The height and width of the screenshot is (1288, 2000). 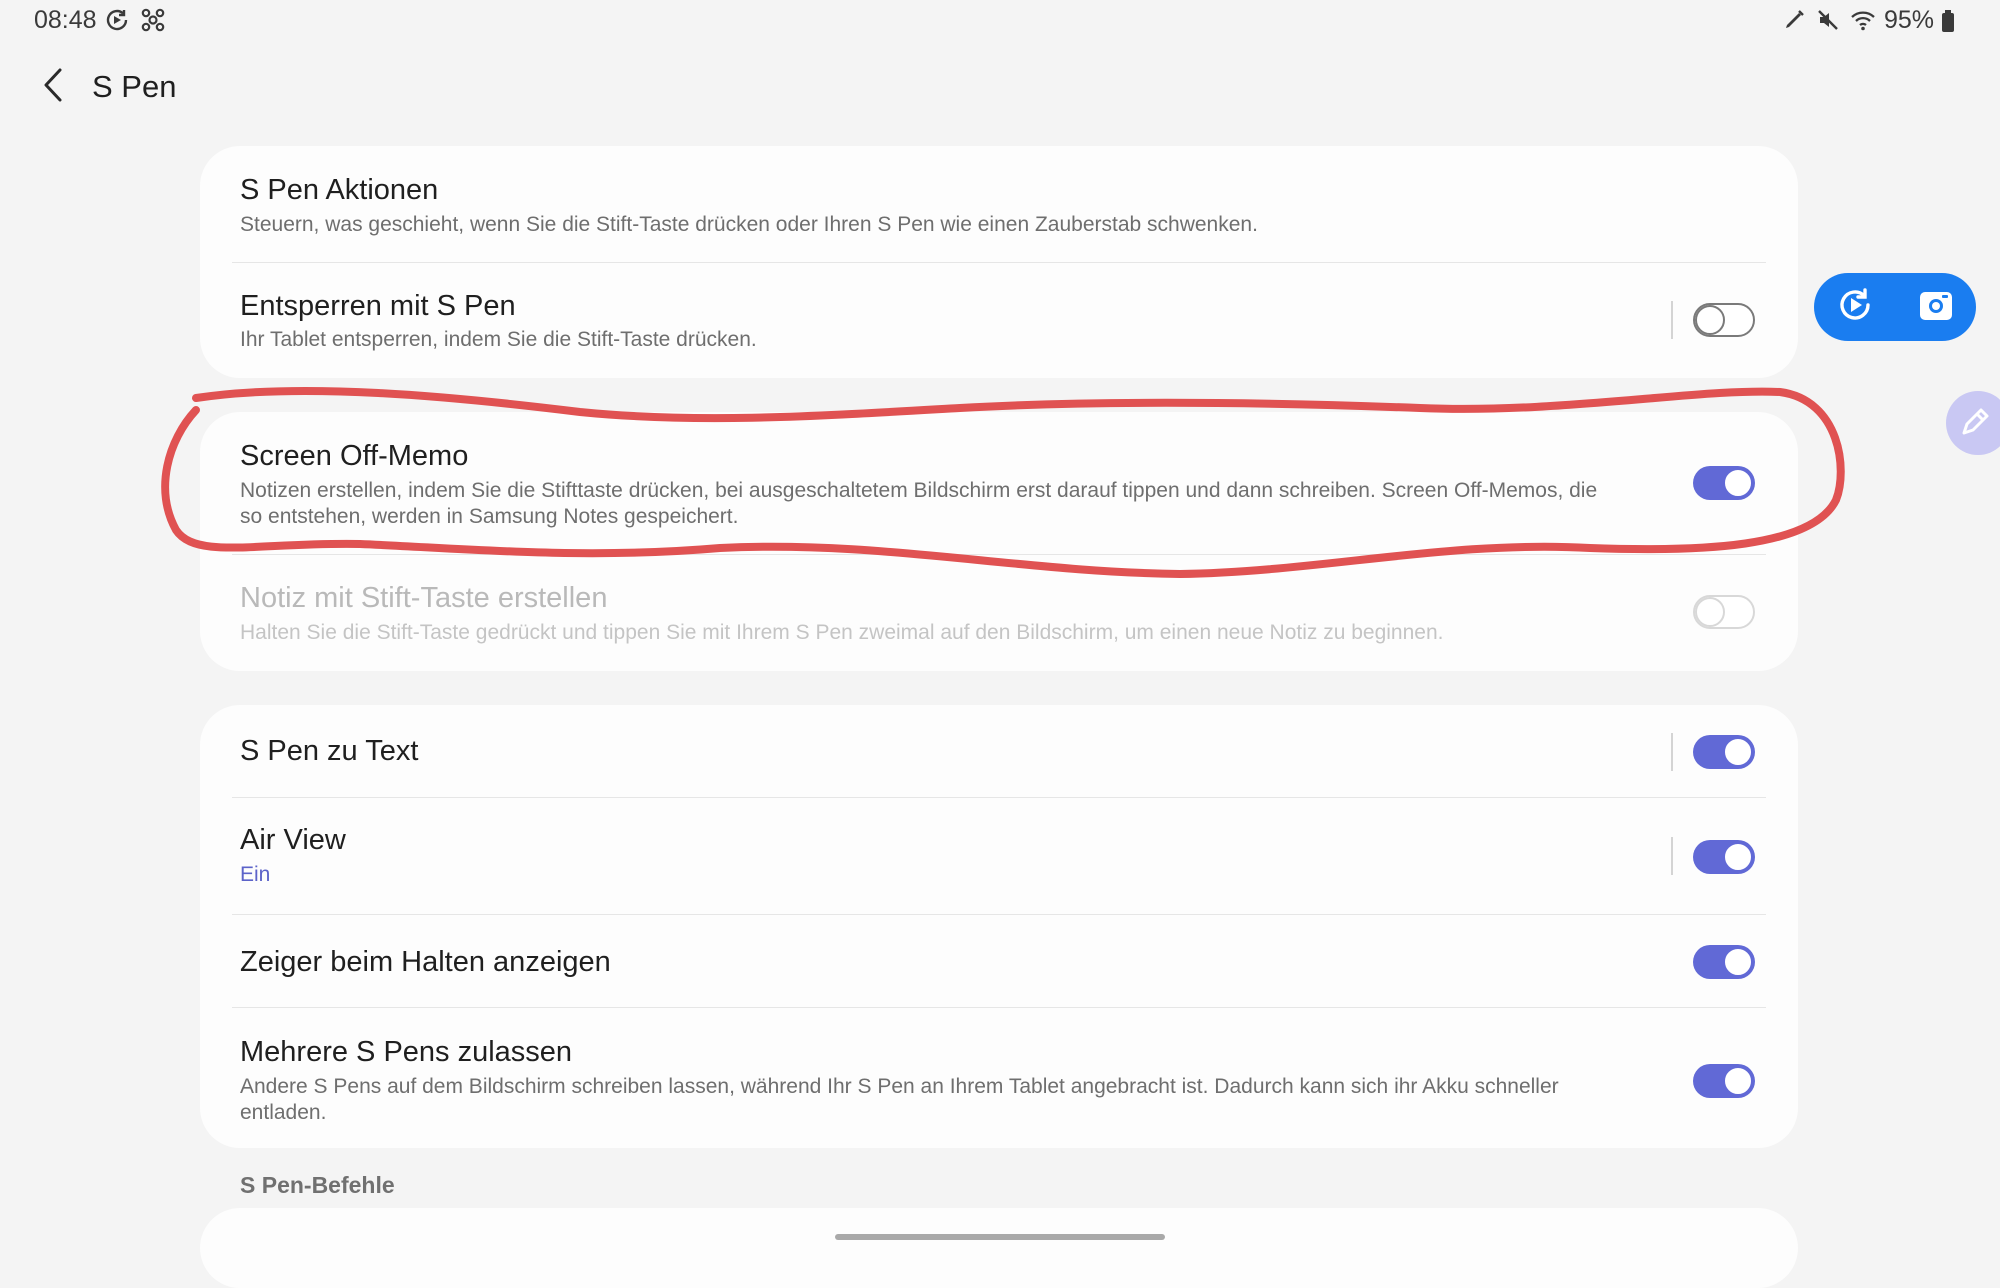 I want to click on screen-capture-widget, so click(x=1895, y=307).